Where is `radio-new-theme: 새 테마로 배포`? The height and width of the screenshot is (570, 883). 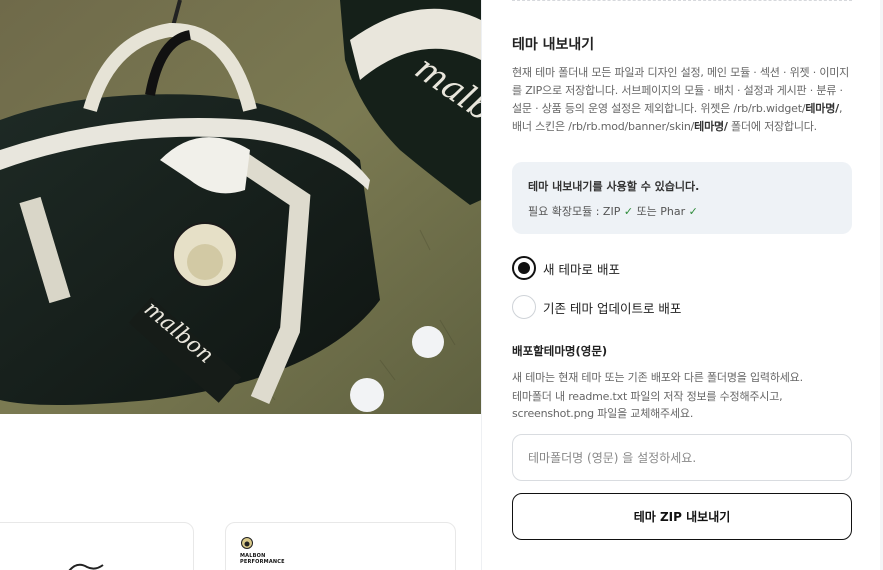 radio-new-theme: 새 테마로 배포 is located at coordinates (566, 268).